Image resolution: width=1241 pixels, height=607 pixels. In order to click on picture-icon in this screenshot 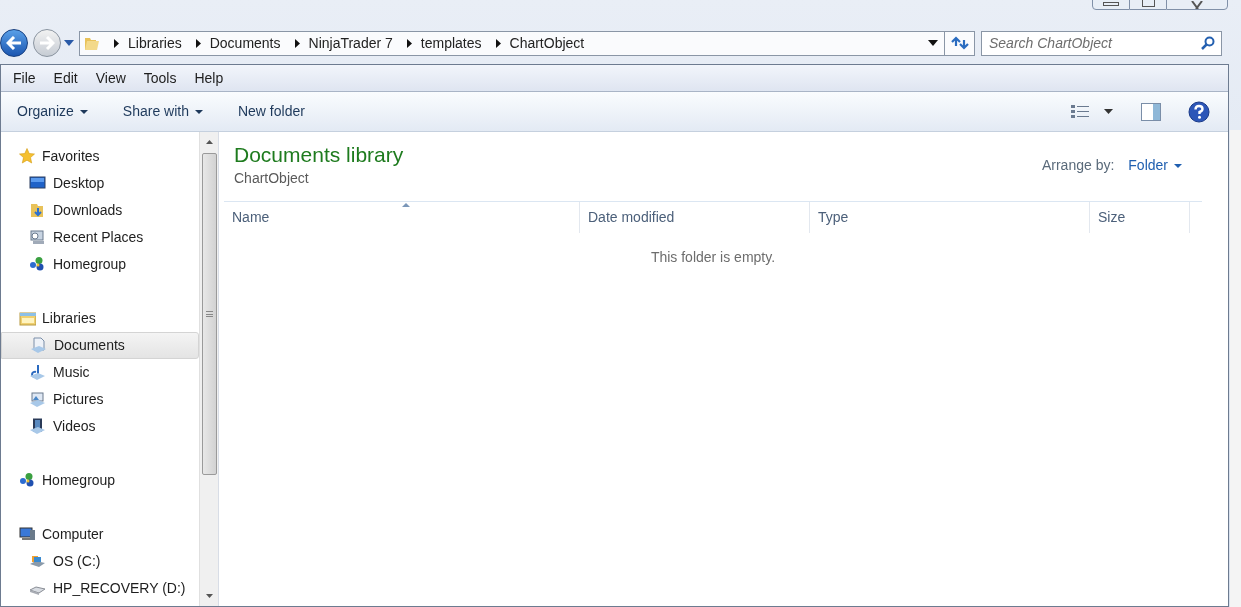, I will do `click(37, 399)`.